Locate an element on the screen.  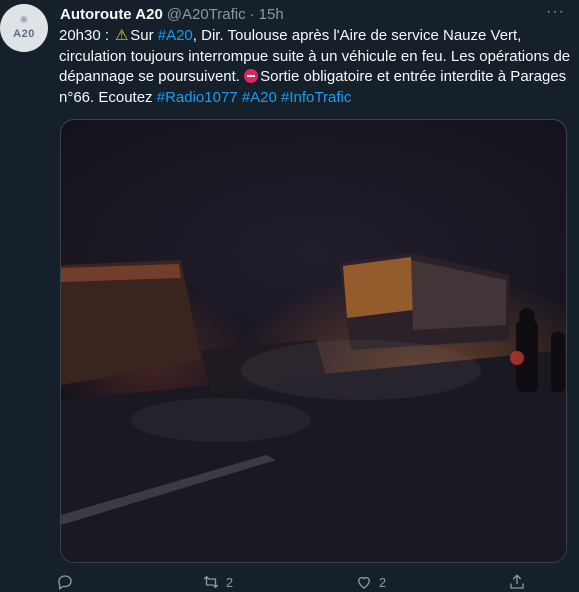
tweet-text-part: Sur is located at coordinates (144, 35).